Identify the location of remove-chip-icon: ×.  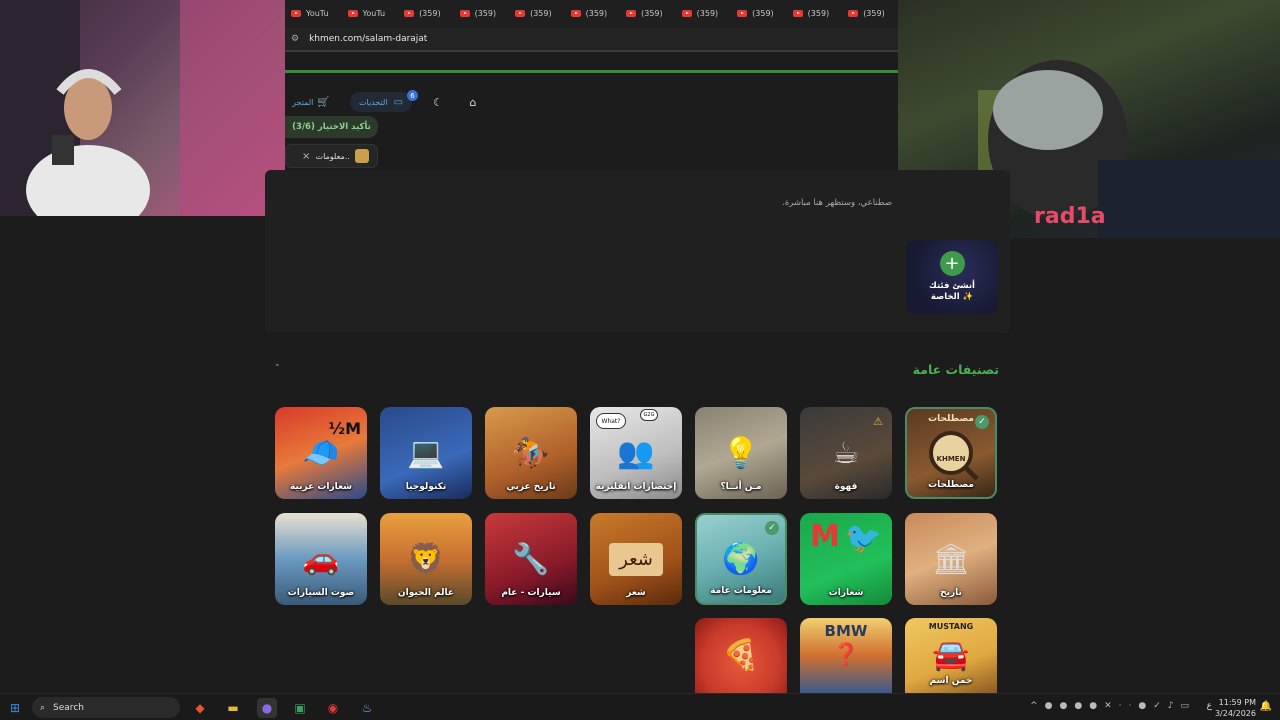
(306, 156).